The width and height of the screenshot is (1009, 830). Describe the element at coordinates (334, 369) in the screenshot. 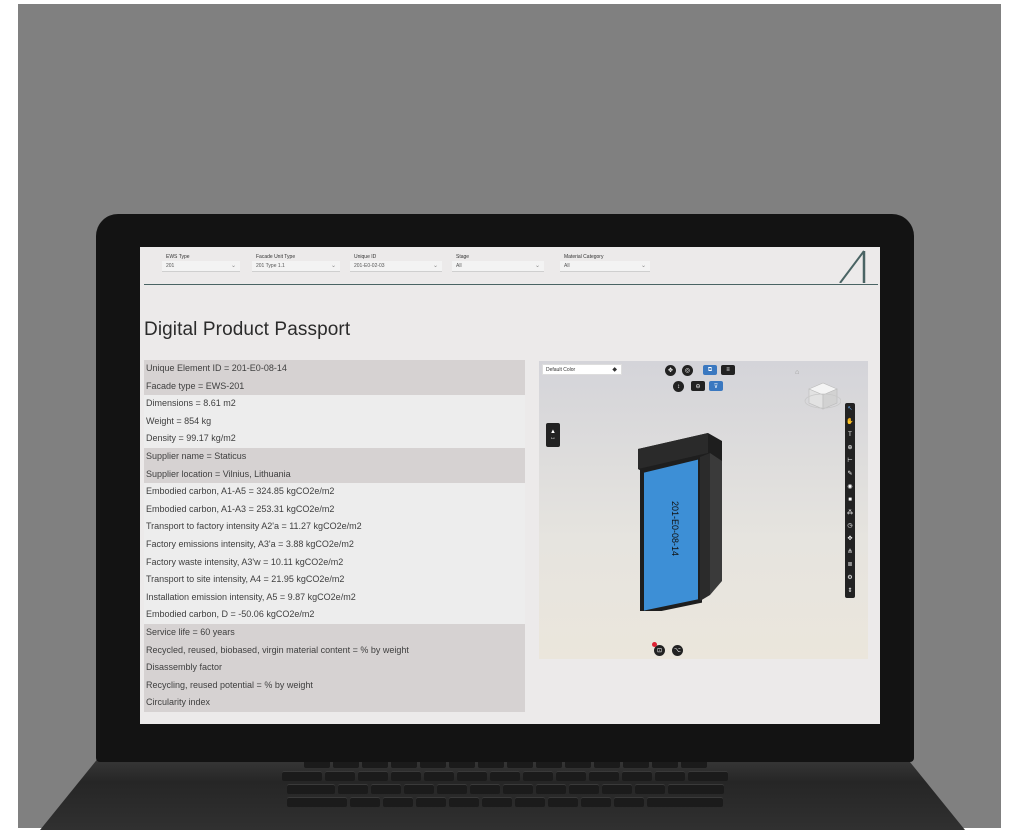

I see `property-row: Unique Element ID = 201-E0-08-14` at that location.